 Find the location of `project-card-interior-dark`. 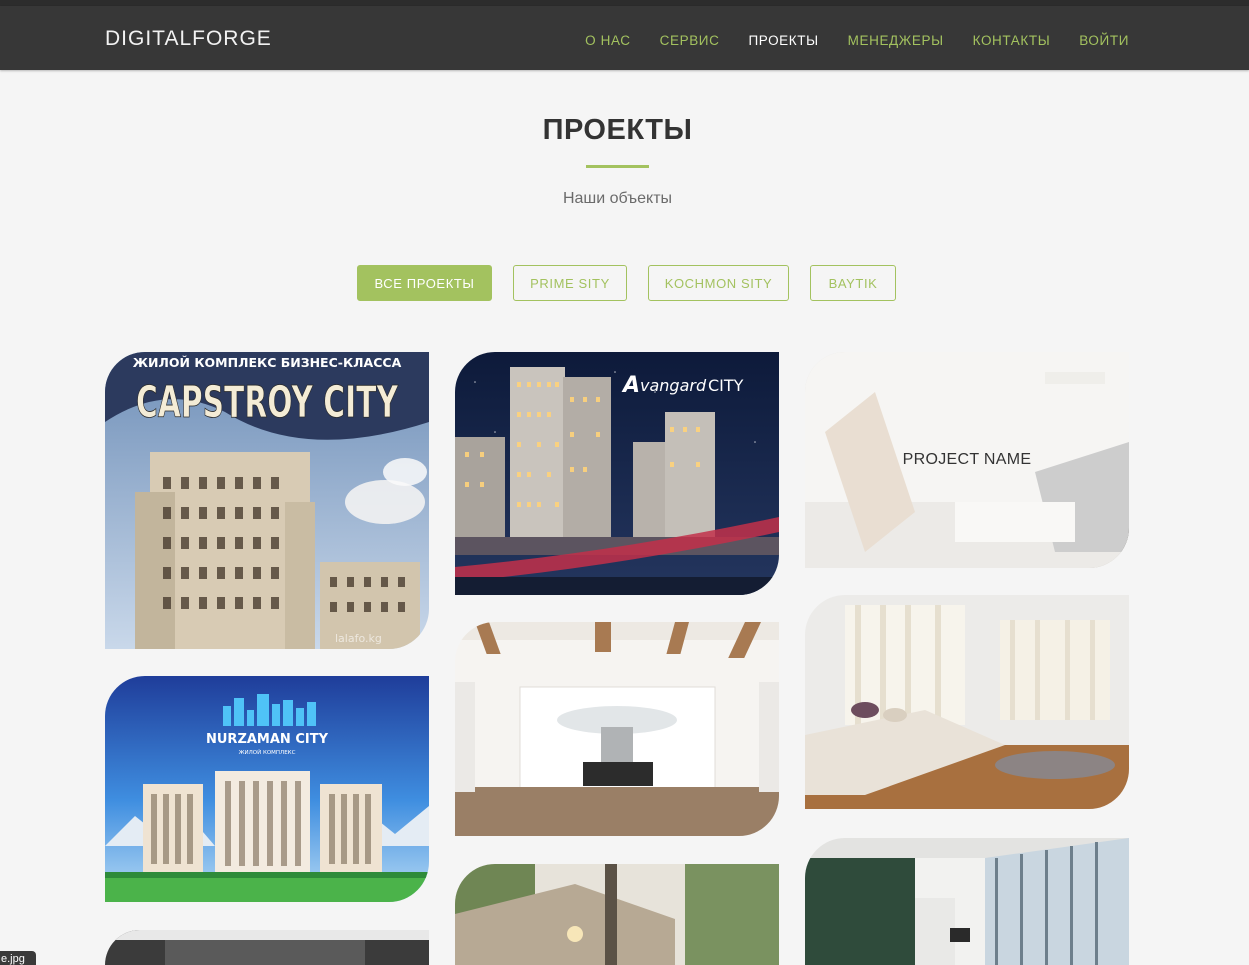

project-card-interior-dark is located at coordinates (267, 947).